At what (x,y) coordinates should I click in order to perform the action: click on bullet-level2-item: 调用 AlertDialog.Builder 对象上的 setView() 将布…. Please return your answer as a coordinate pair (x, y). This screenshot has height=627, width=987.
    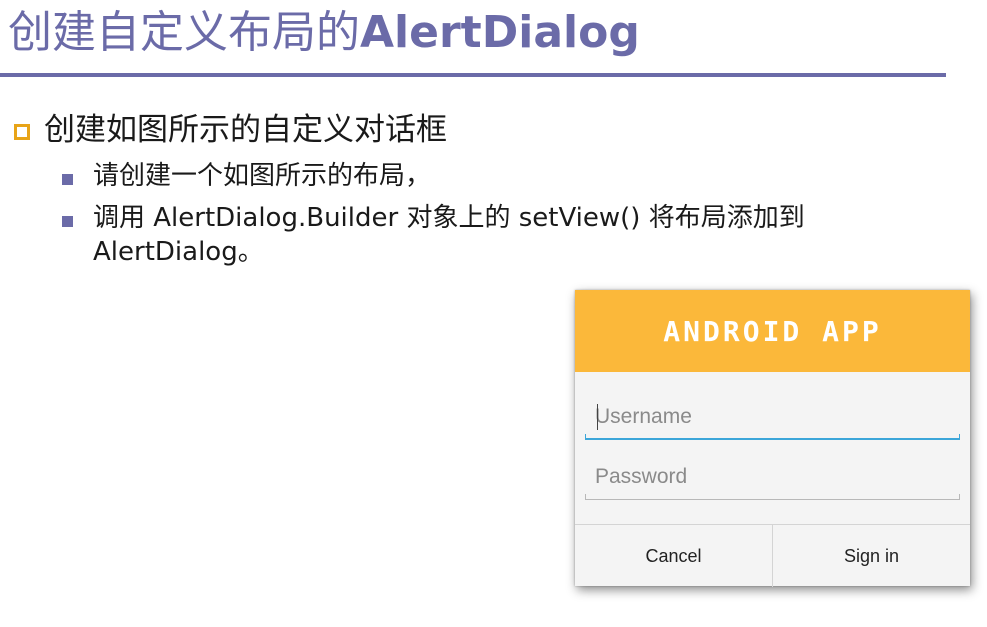
    Looking at the image, I should click on (433, 235).